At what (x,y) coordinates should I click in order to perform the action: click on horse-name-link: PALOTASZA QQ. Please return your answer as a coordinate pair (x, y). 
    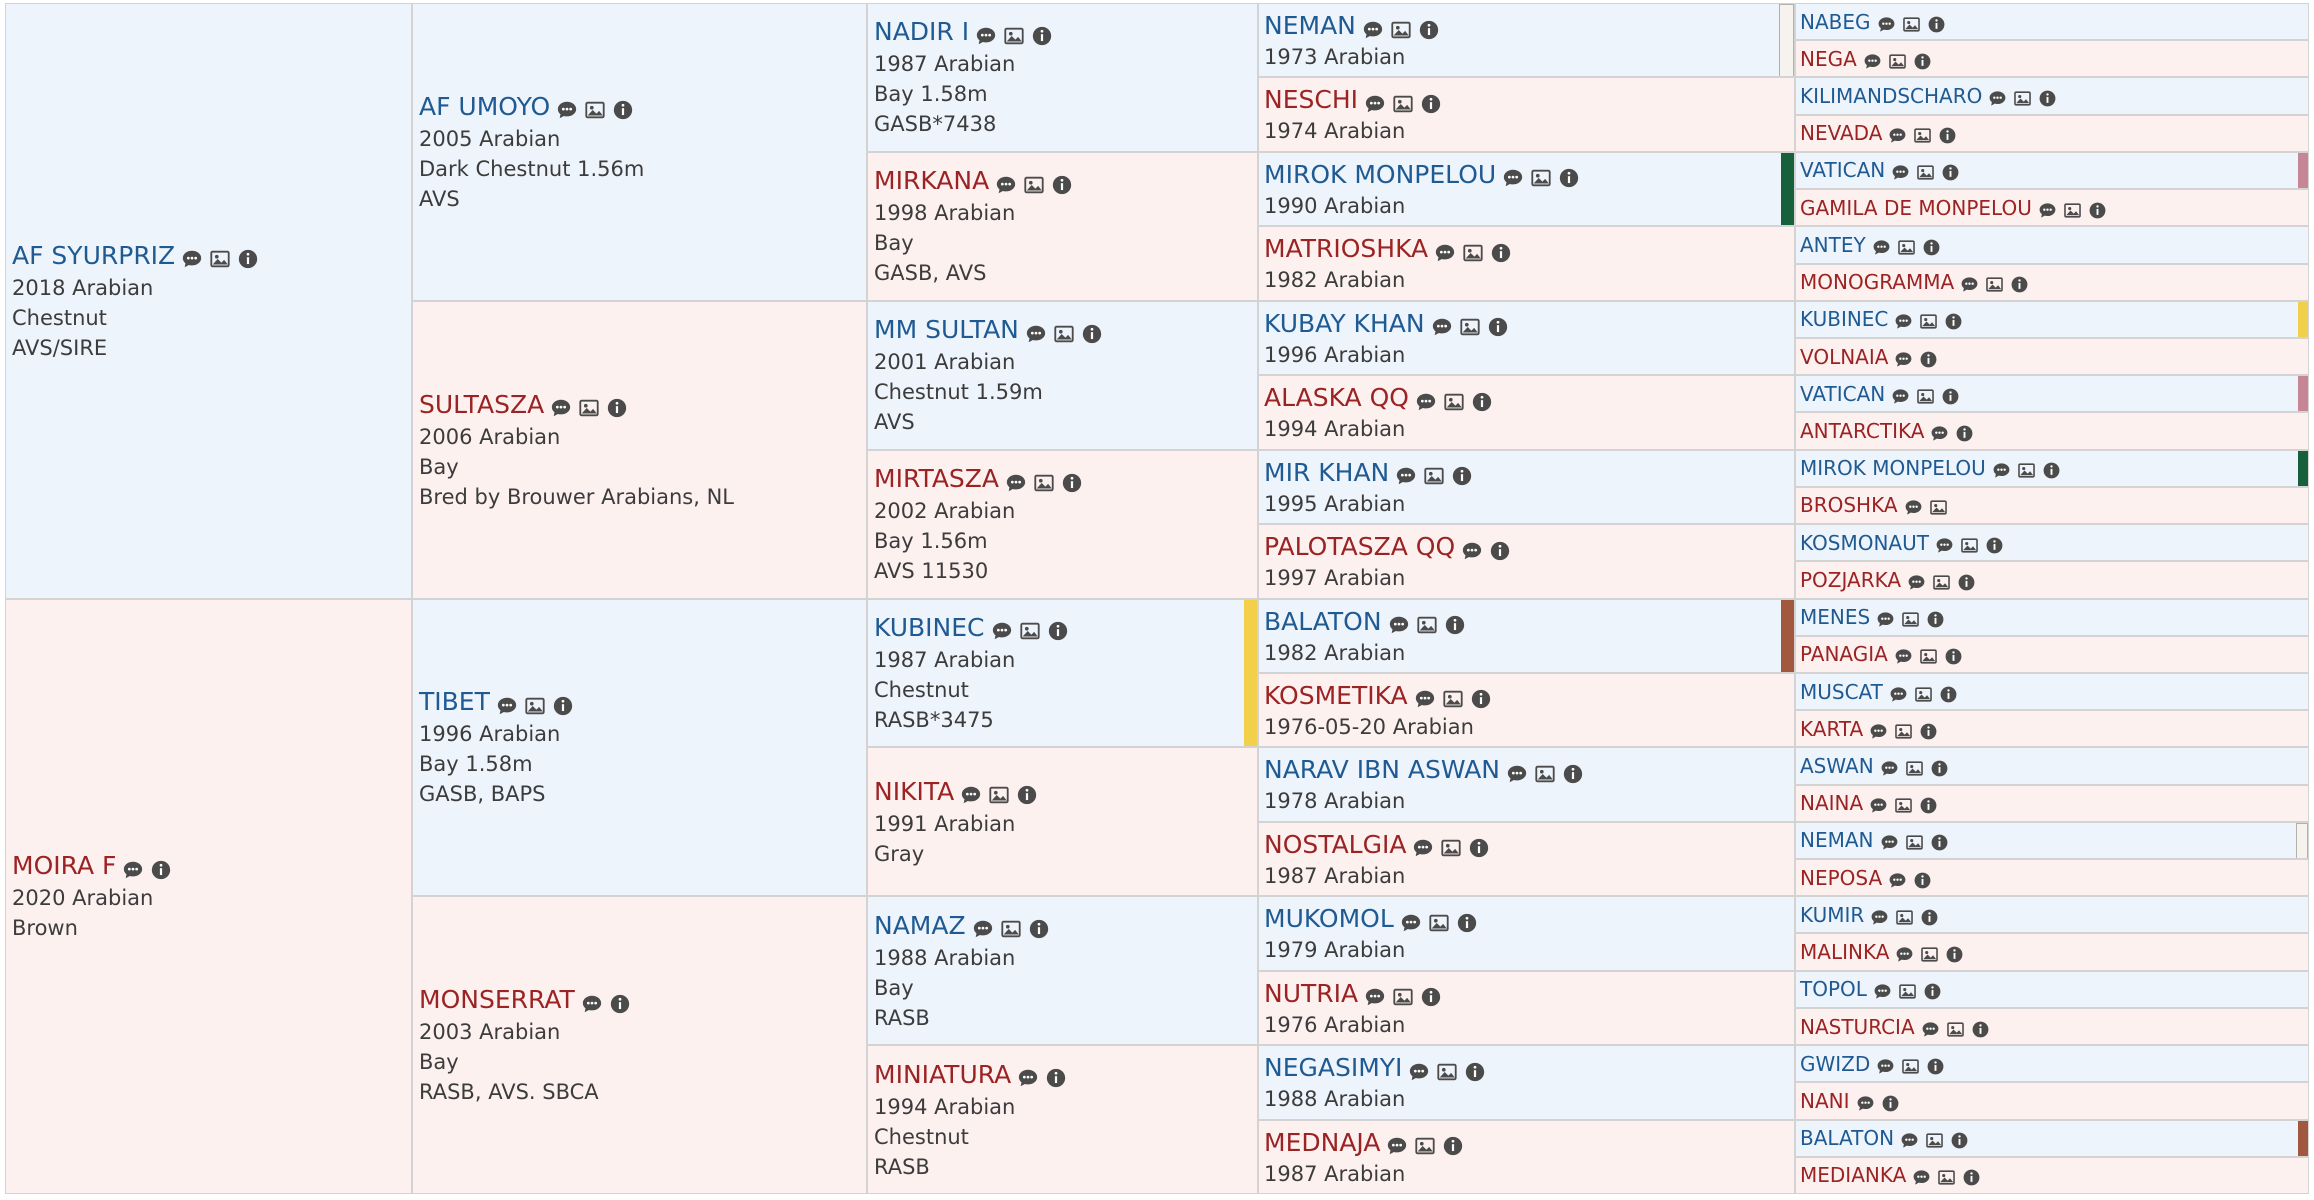
    Looking at the image, I should click on (1359, 547).